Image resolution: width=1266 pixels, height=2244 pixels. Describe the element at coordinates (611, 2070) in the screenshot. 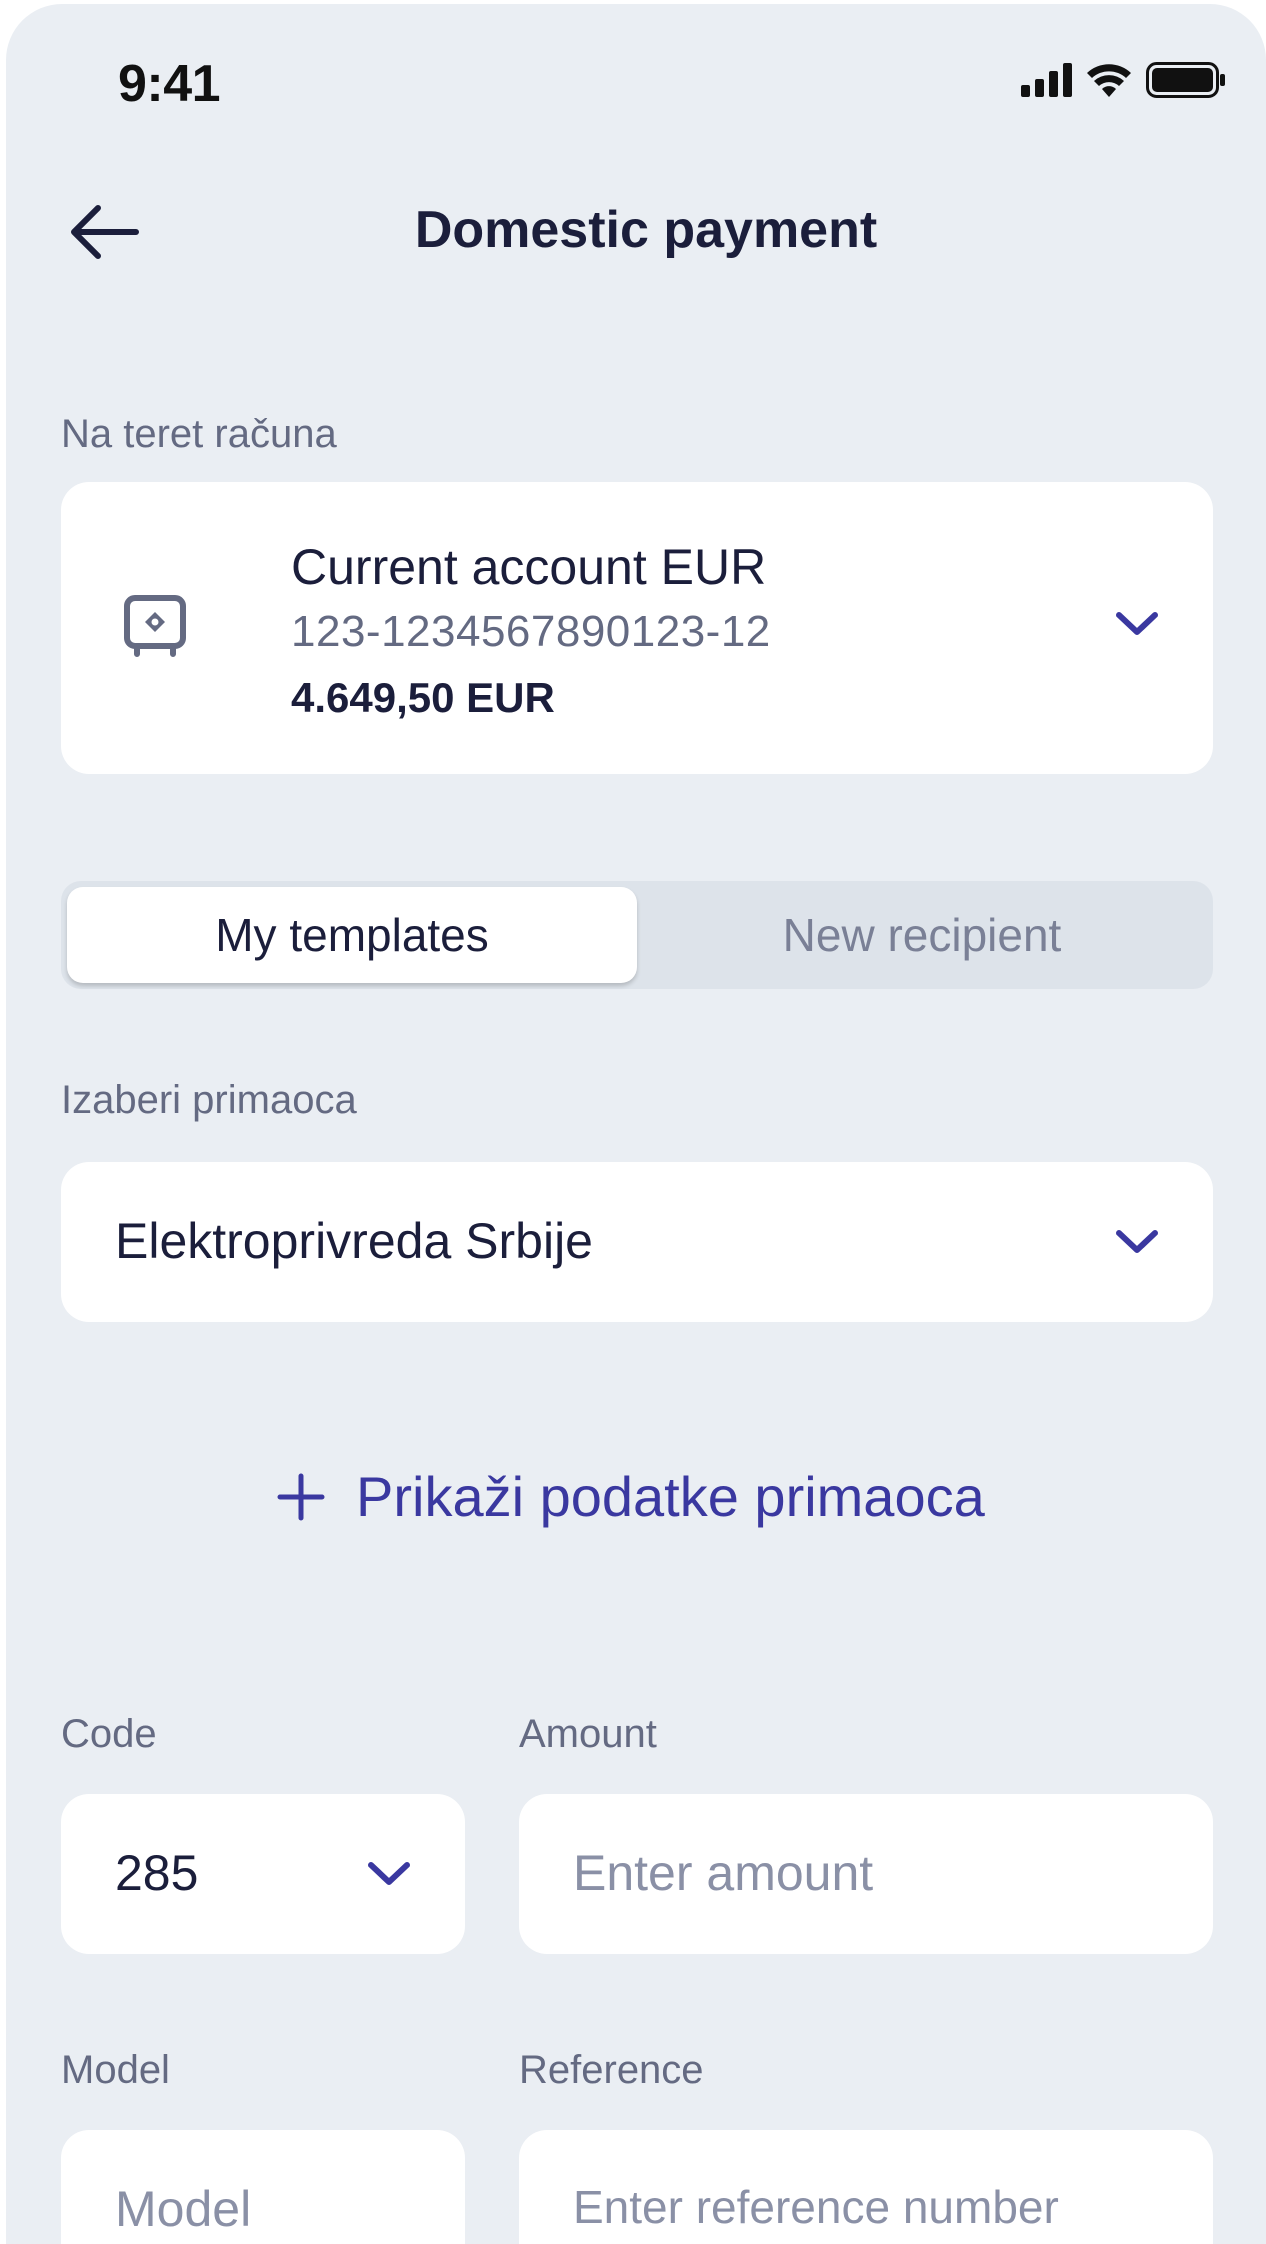

I see `reference-label: Reference` at that location.